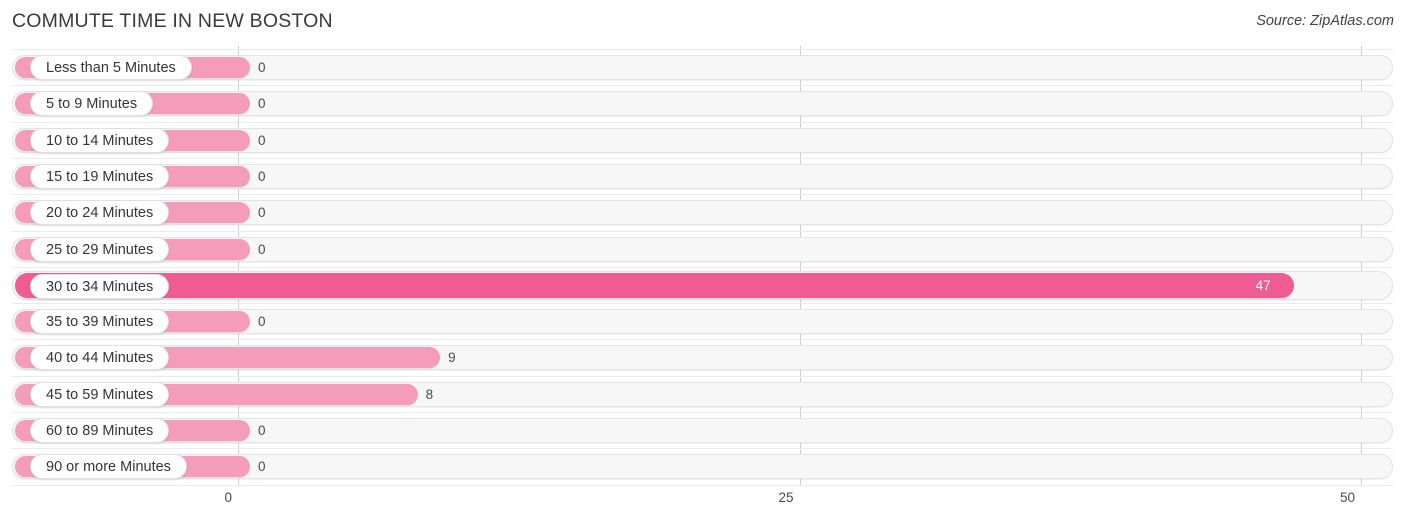 The height and width of the screenshot is (523, 1406). I want to click on bar-category-label: 90 or more Minutes, so click(108, 467).